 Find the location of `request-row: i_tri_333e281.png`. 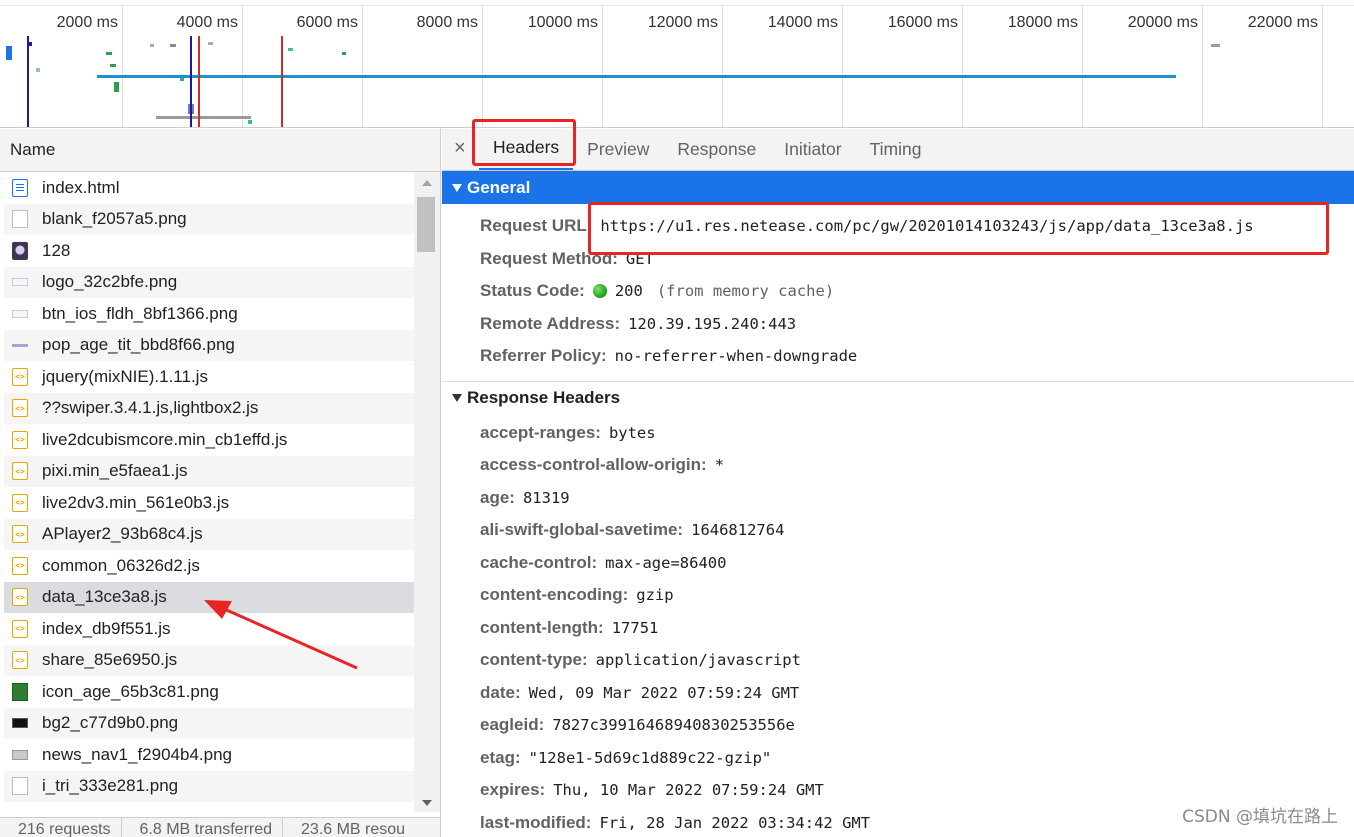

request-row: i_tri_333e281.png is located at coordinates (209, 786).